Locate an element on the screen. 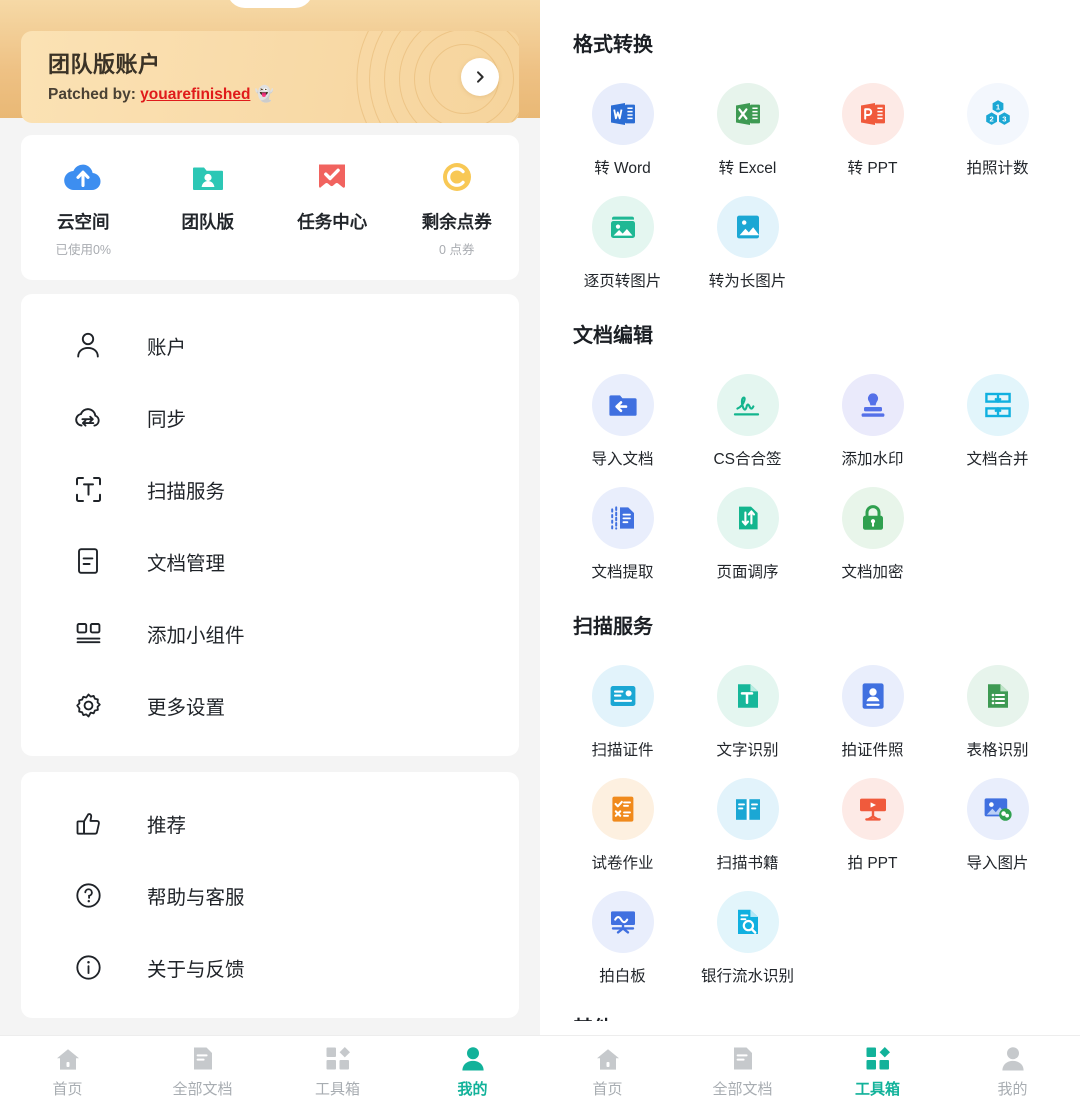 The image size is (1080, 1107). tool-import-image: 导入图片 is located at coordinates (997, 825).